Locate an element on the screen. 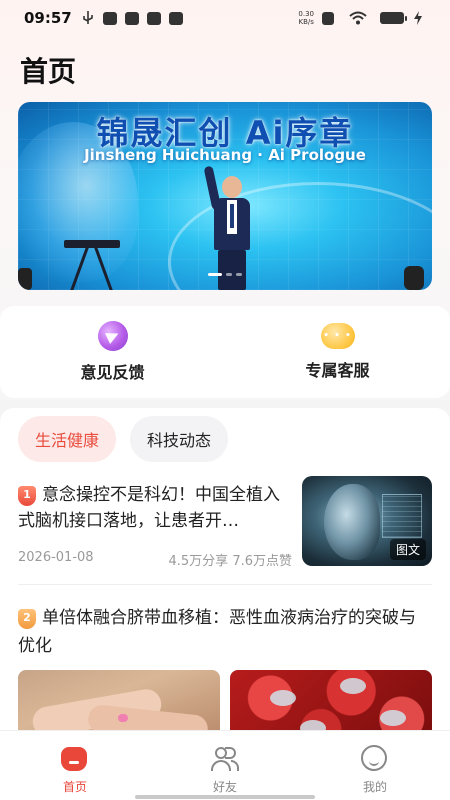  nav-profile: 我的 is located at coordinates (375, 765).